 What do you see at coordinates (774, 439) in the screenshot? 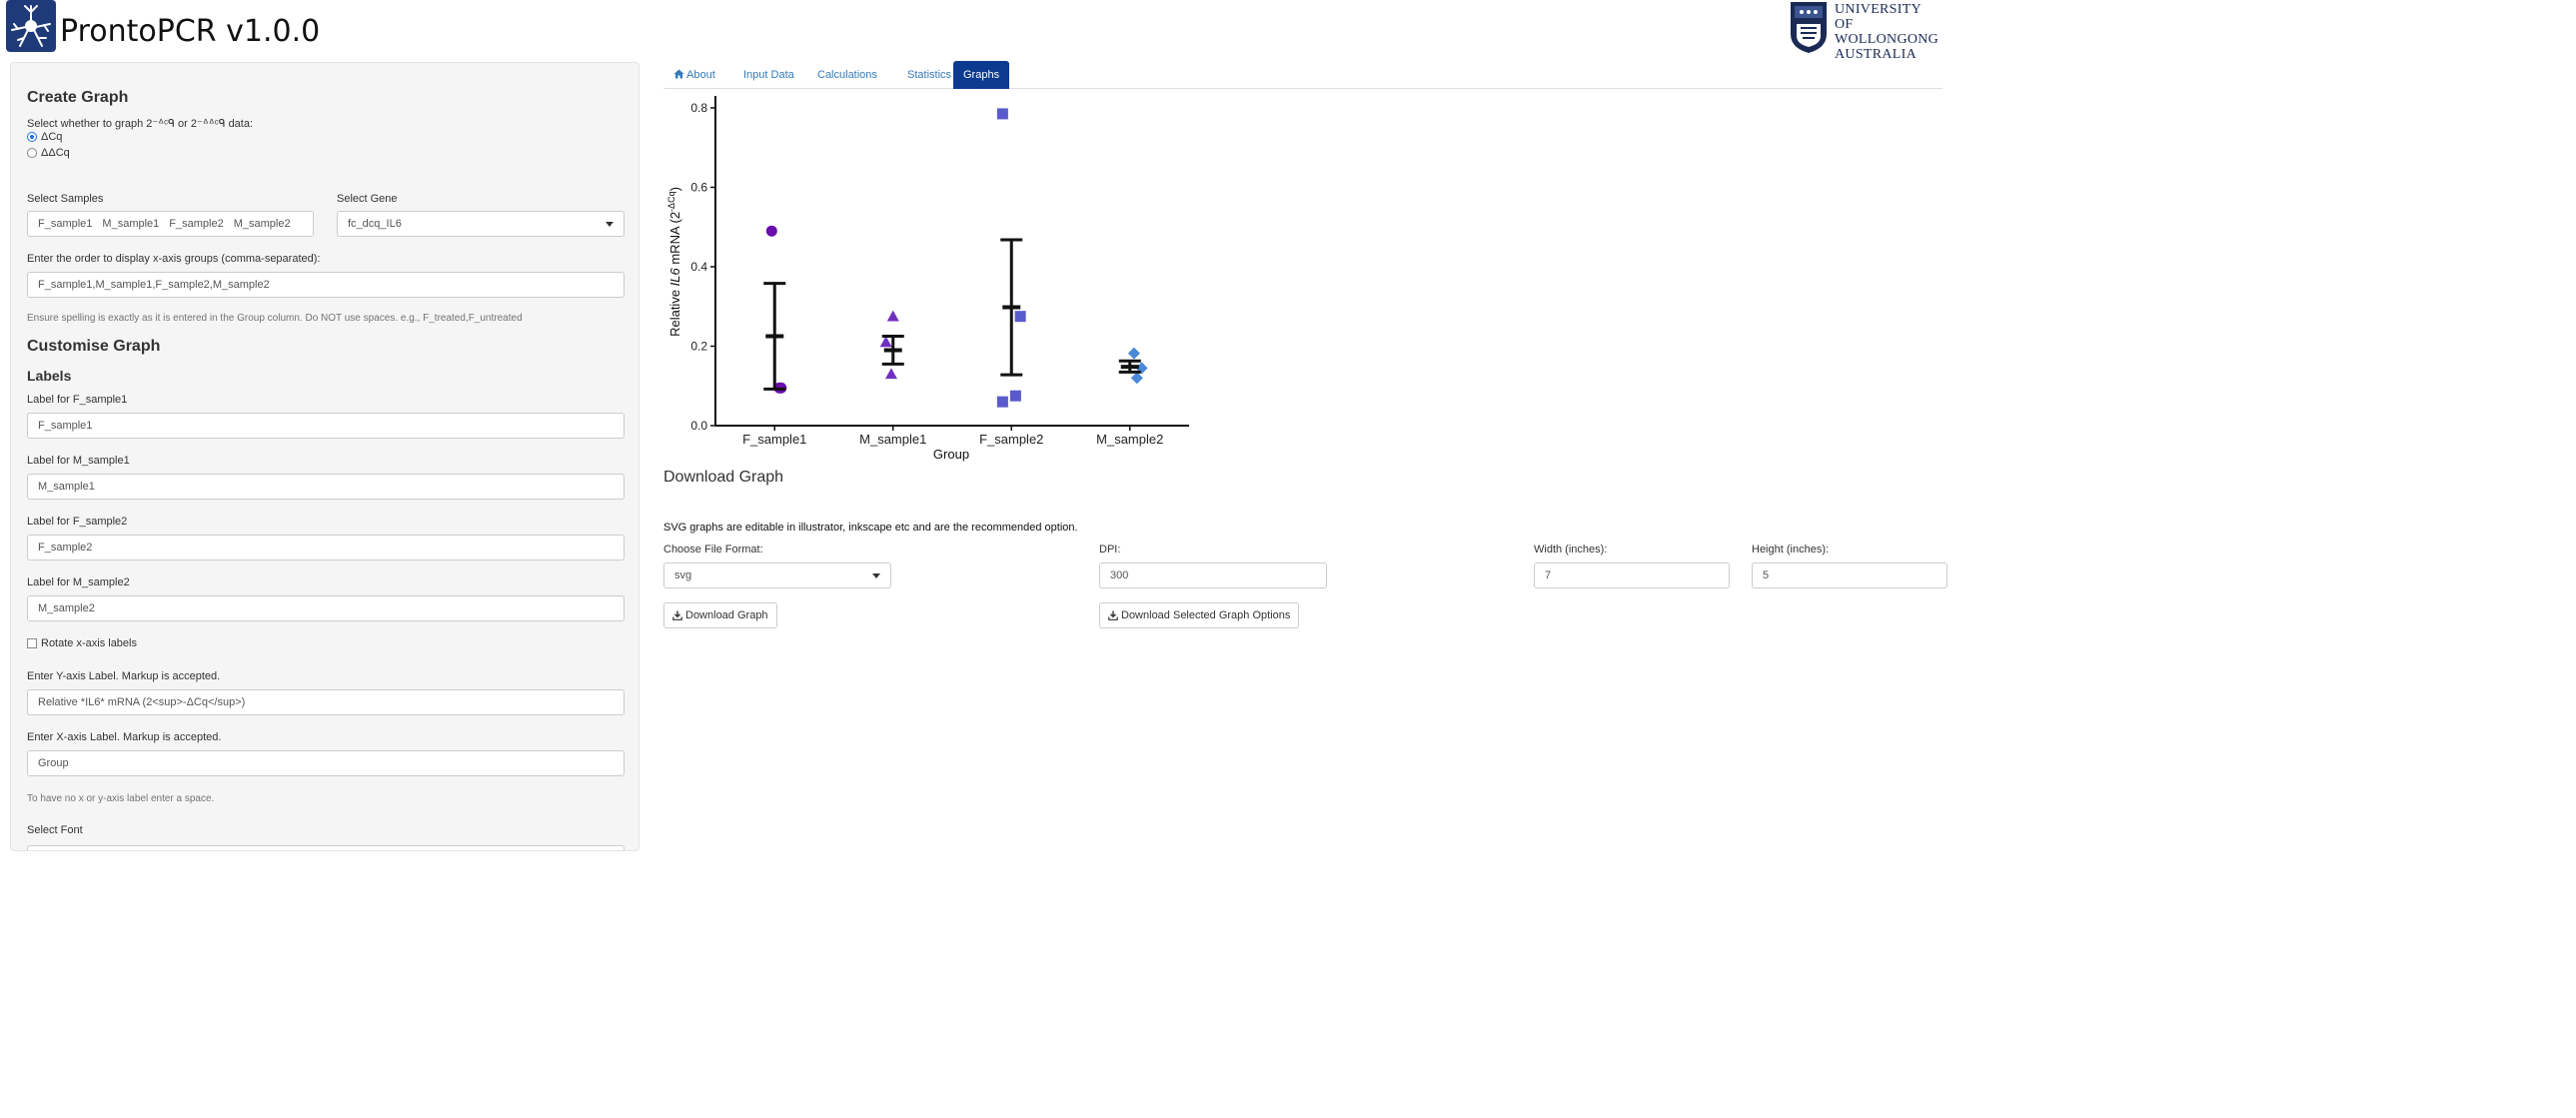
I see `x-tick-label: F_sample1` at bounding box center [774, 439].